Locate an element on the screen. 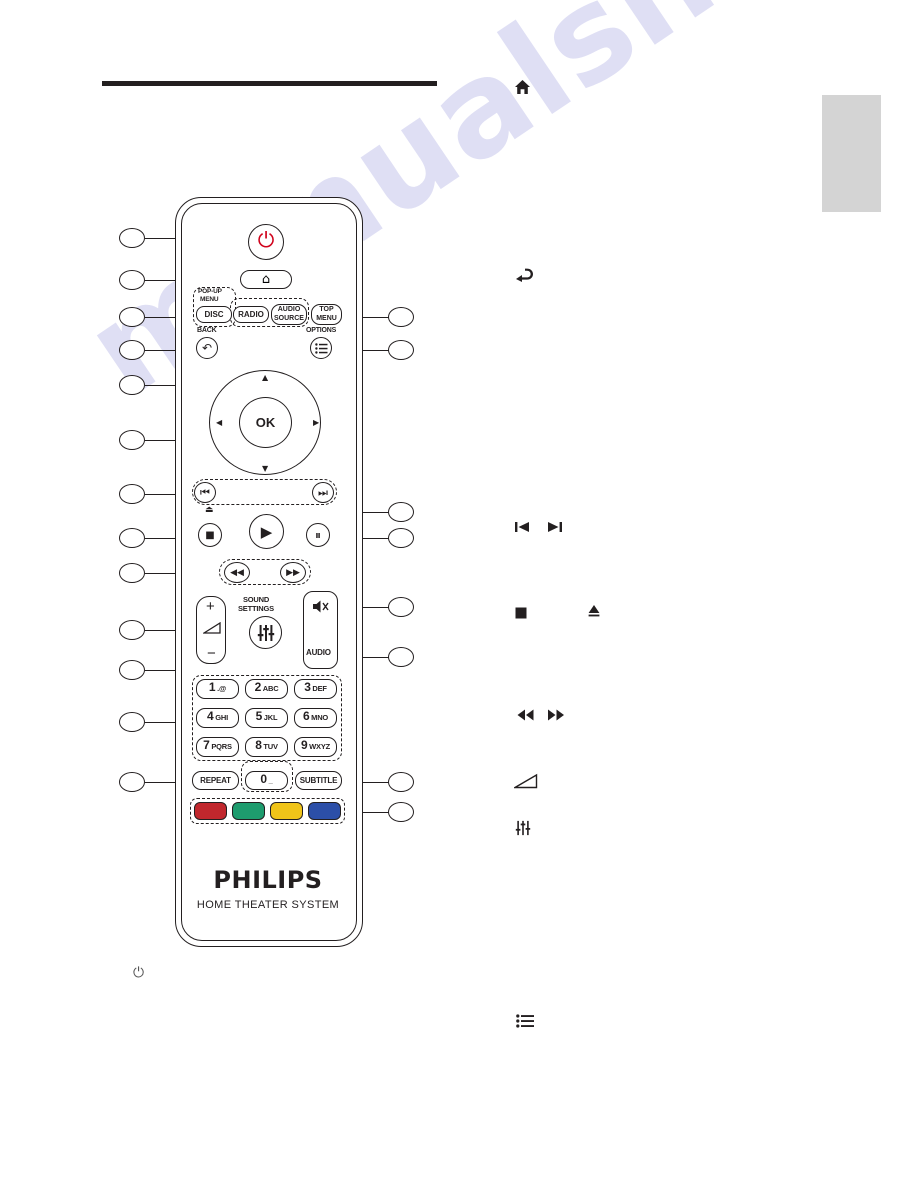  key-0-number: 0 is located at coordinates (264, 779).